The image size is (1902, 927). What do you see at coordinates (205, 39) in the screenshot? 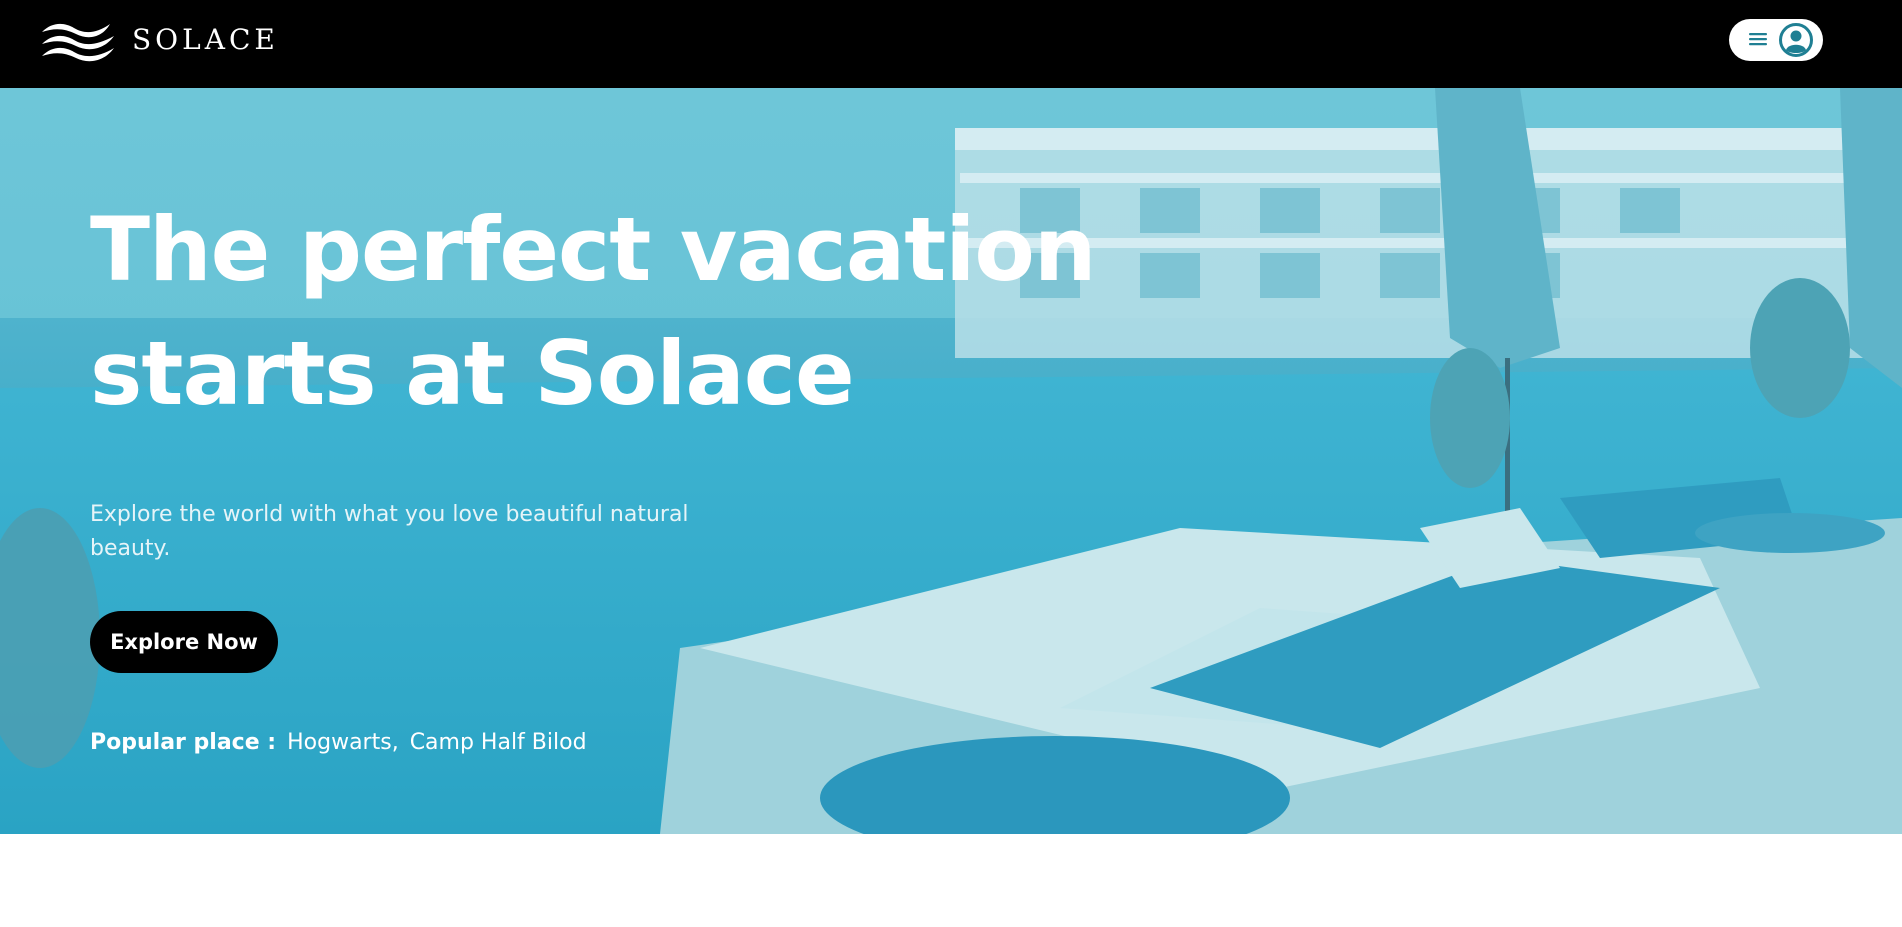
I see `brand-name: SOLACE` at bounding box center [205, 39].